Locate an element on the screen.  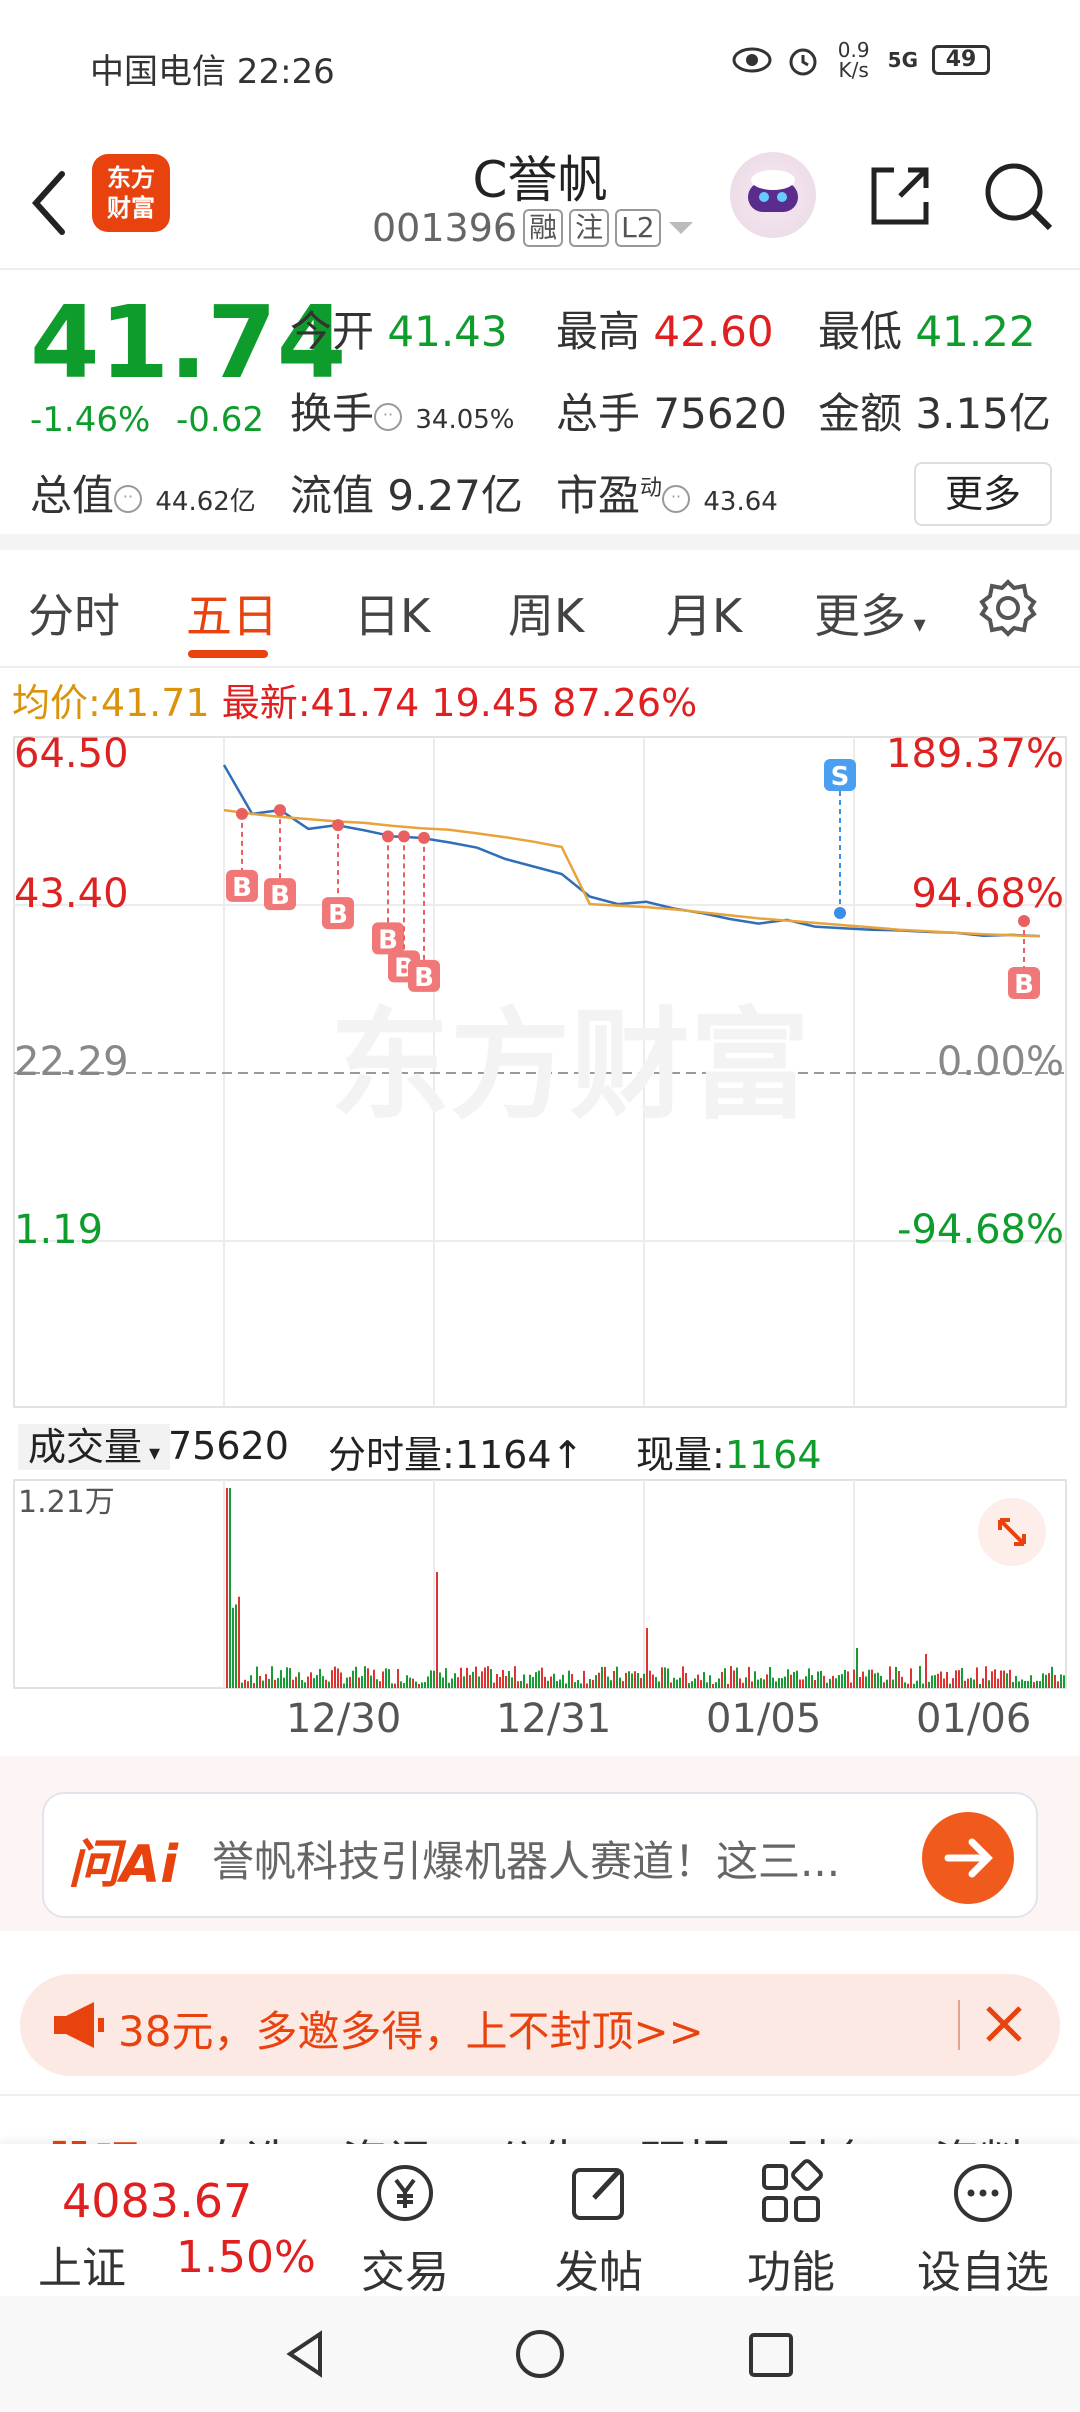
subtab-forum: 股吧 is located at coordinates (94, 2135).